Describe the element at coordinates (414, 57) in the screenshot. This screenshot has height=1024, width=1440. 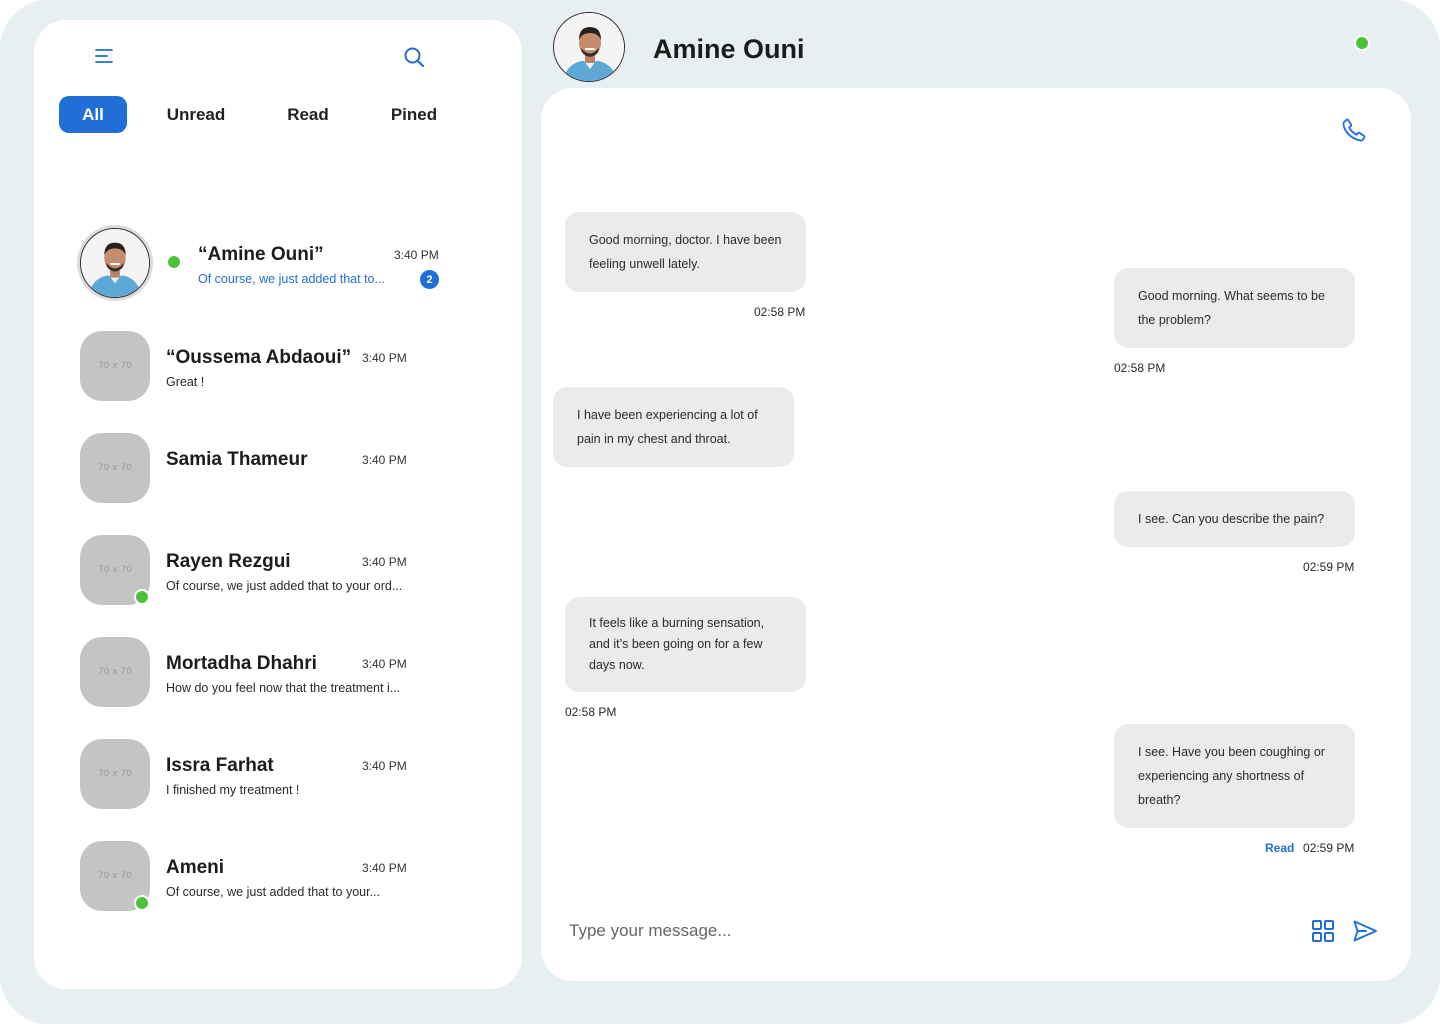
I see `search-icon` at that location.